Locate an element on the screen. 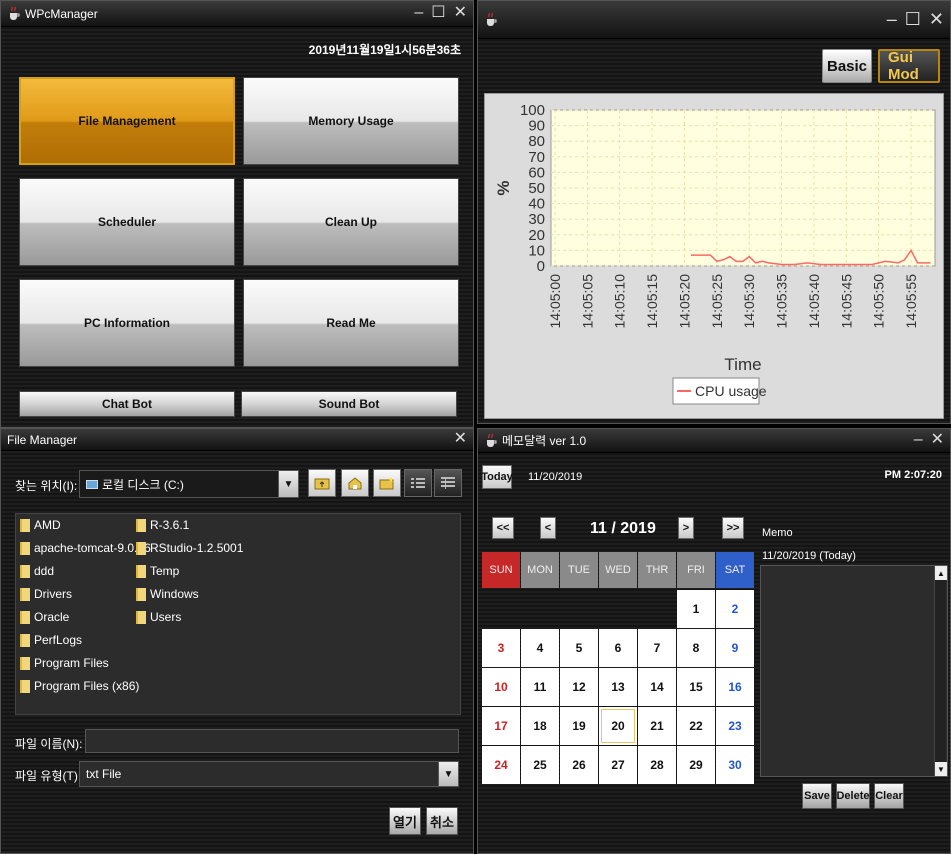 This screenshot has height=854, width=951. month-label: 11 / 2019 is located at coordinates (623, 528).